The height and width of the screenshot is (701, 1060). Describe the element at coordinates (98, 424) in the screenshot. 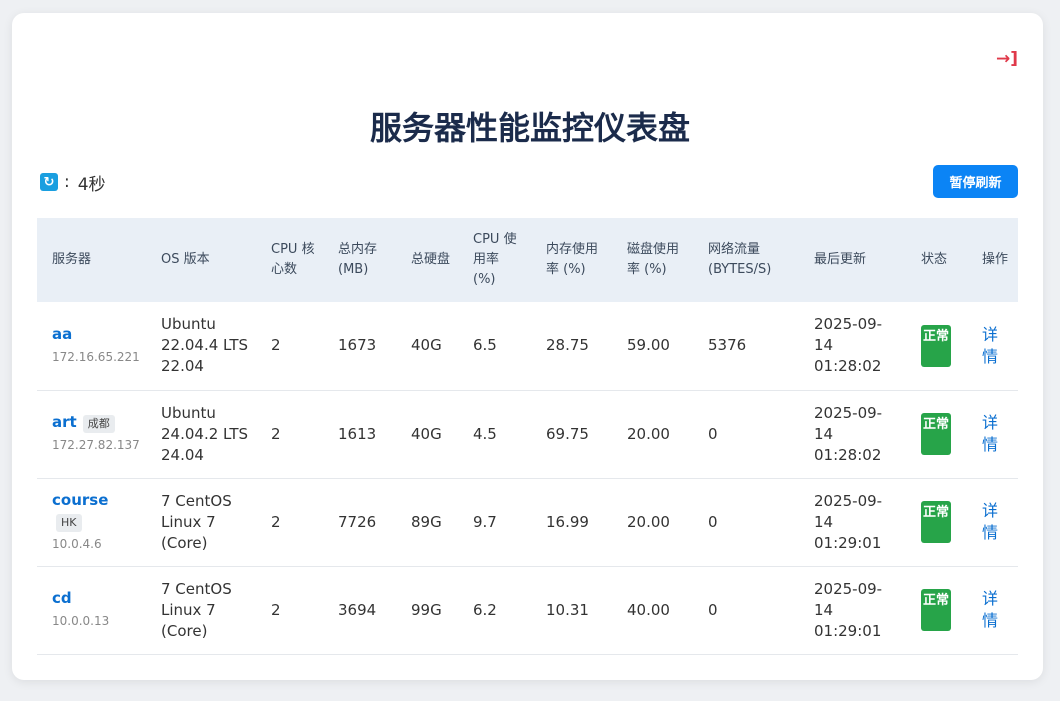

I see `region-tag: 成都` at that location.